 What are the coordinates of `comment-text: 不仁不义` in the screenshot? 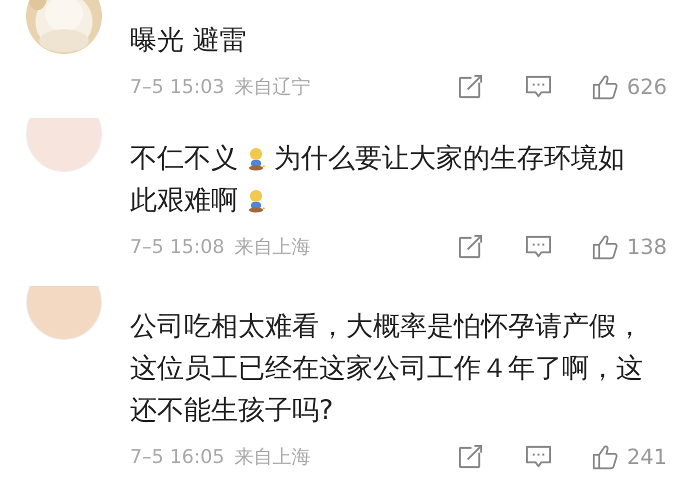 It's located at (184, 159).